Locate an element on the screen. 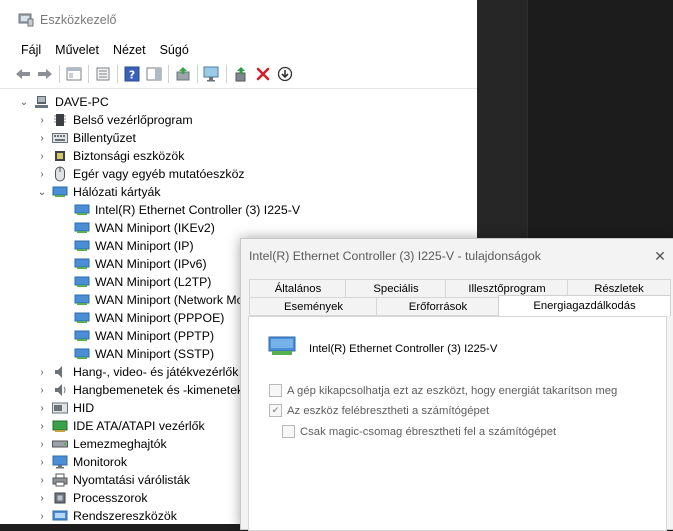 This screenshot has width=673, height=531. category-label: Hálózati kártyák is located at coordinates (117, 192).